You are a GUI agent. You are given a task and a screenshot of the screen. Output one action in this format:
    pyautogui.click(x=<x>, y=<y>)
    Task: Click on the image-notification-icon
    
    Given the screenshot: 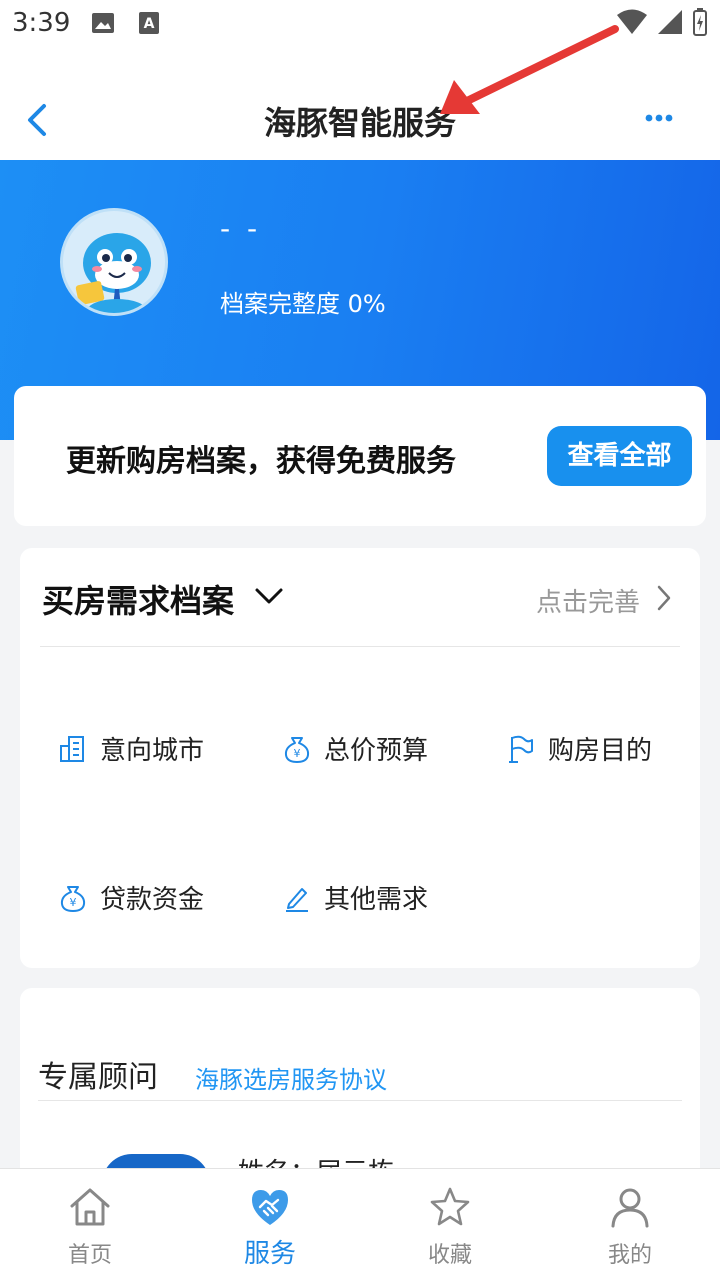 What is the action you would take?
    pyautogui.click(x=103, y=23)
    